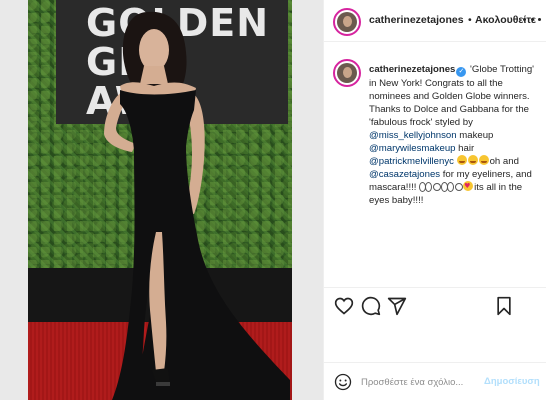 The image size is (546, 400). What do you see at coordinates (435, 305) in the screenshot?
I see `action-bar` at bounding box center [435, 305].